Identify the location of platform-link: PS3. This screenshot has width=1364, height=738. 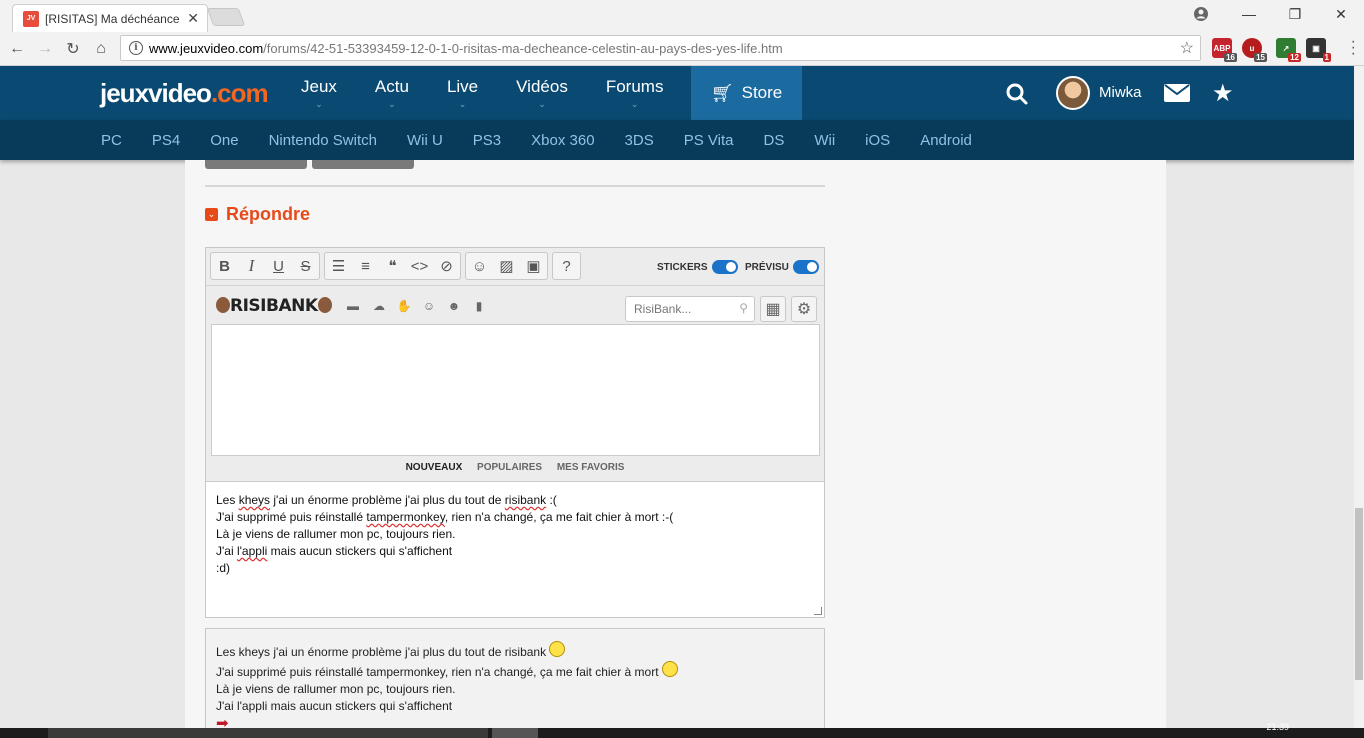
(487, 140).